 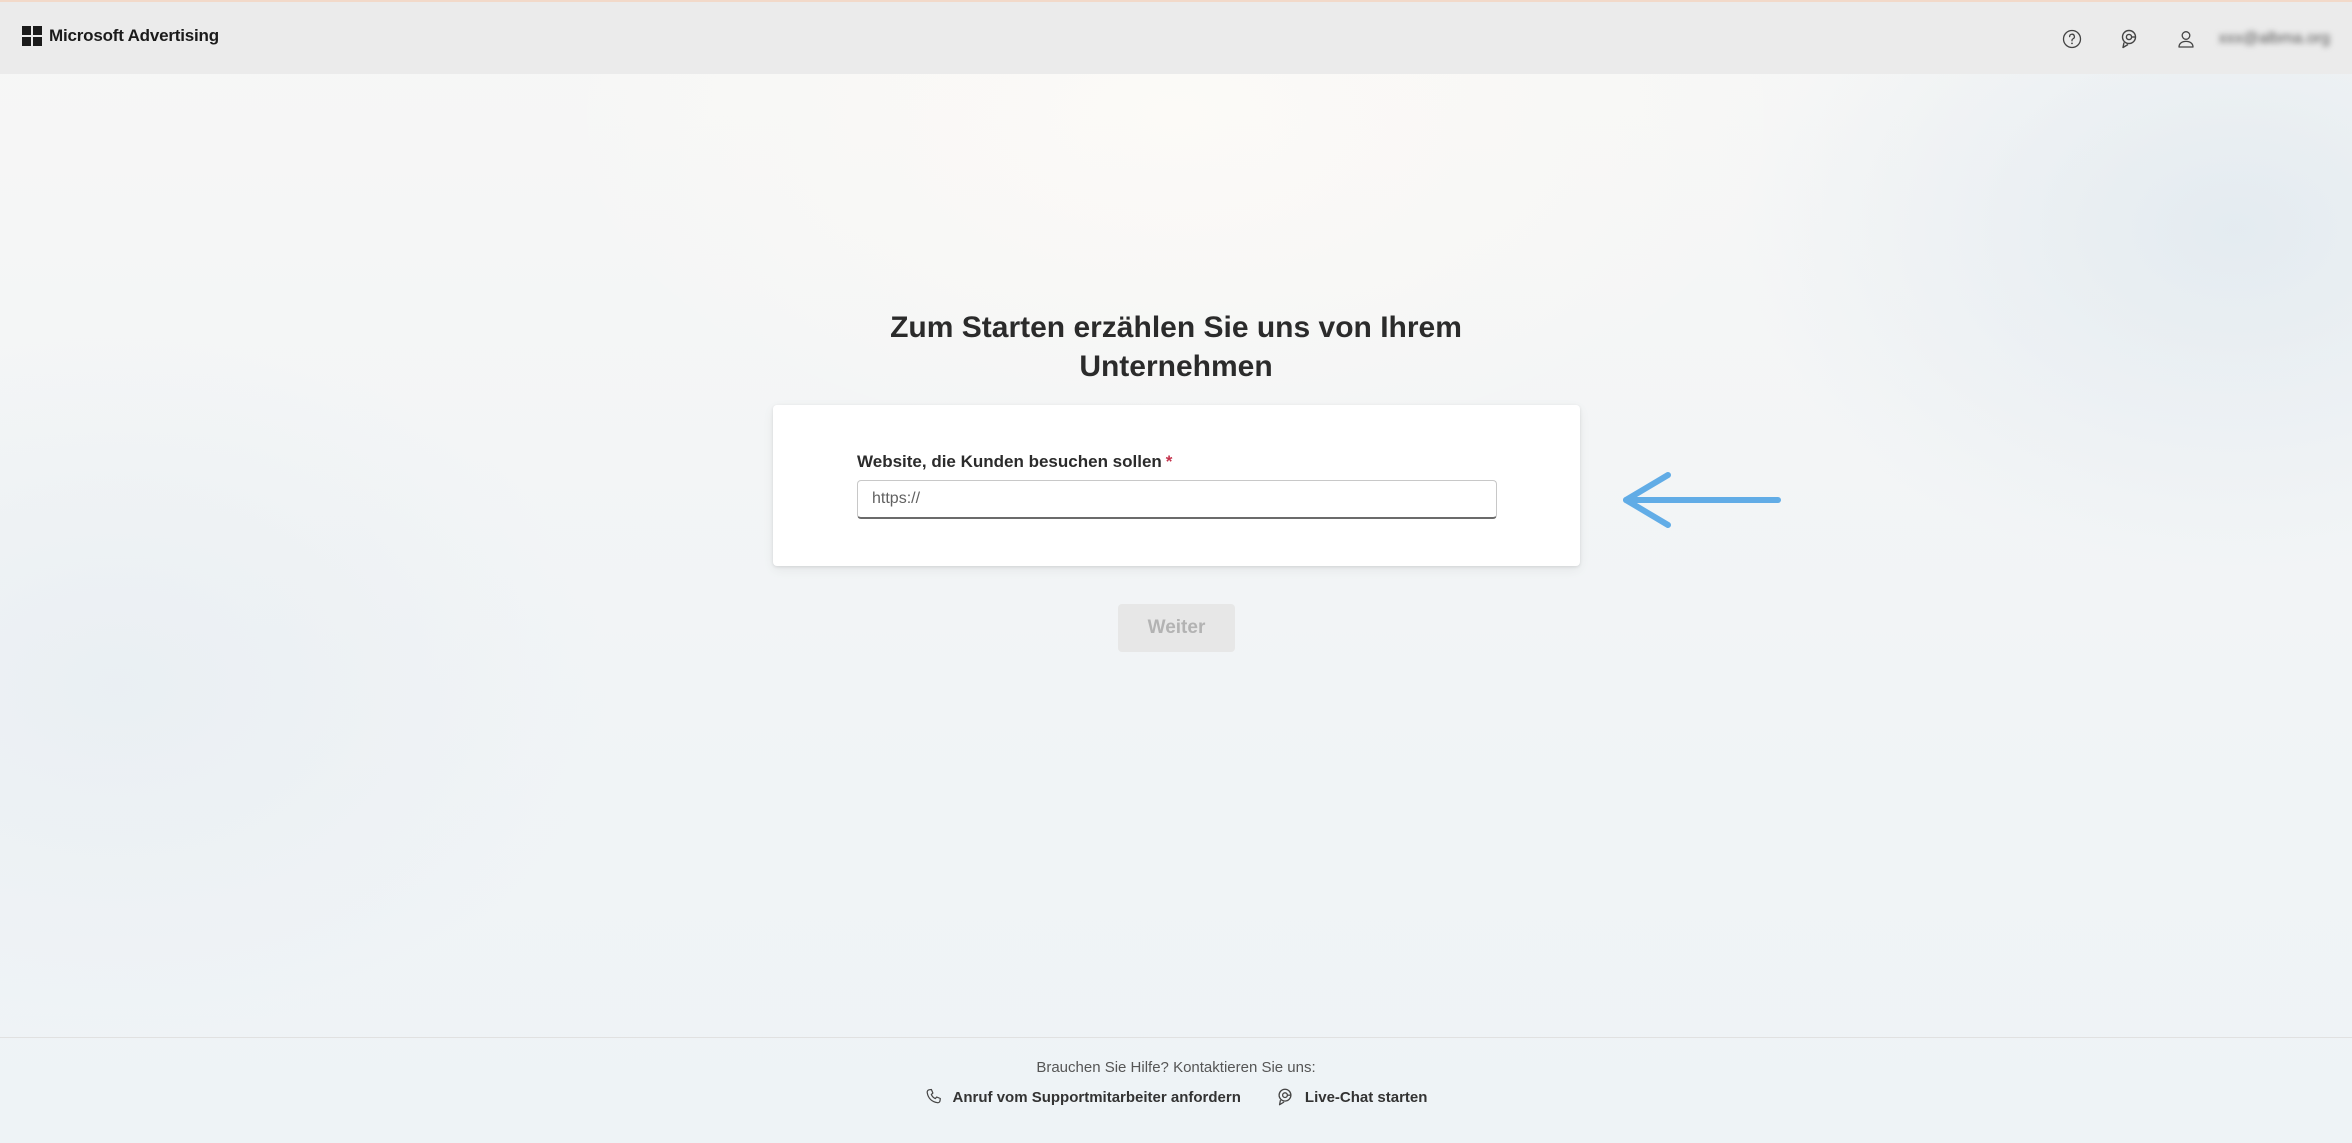 What do you see at coordinates (1009, 461) in the screenshot?
I see `website-label-text: Website, die Kunden besuchen sollen` at bounding box center [1009, 461].